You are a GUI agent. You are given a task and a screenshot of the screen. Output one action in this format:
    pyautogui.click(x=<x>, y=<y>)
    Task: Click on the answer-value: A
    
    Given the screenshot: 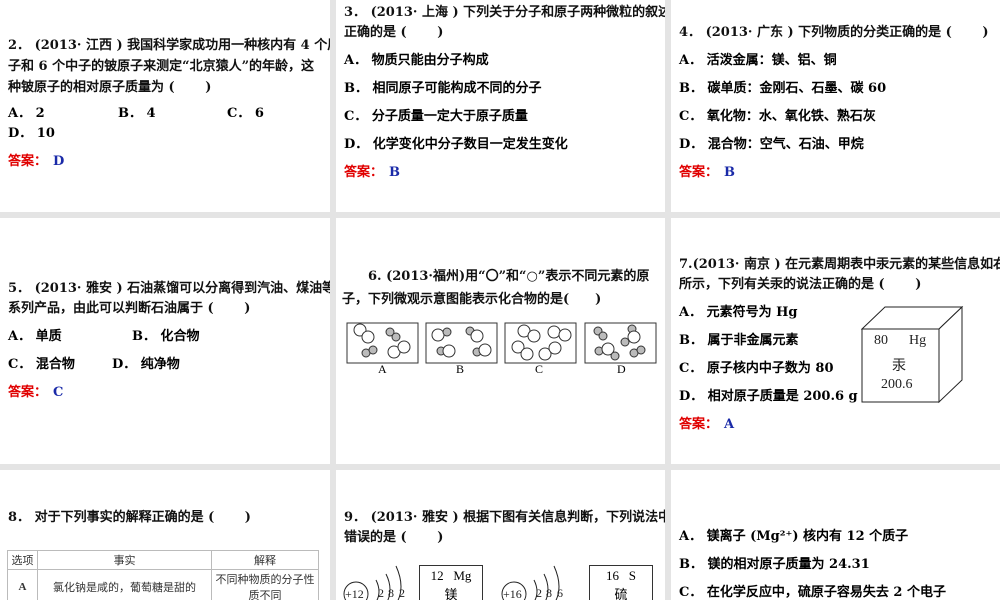 What is the action you would take?
    pyautogui.click(x=729, y=424)
    